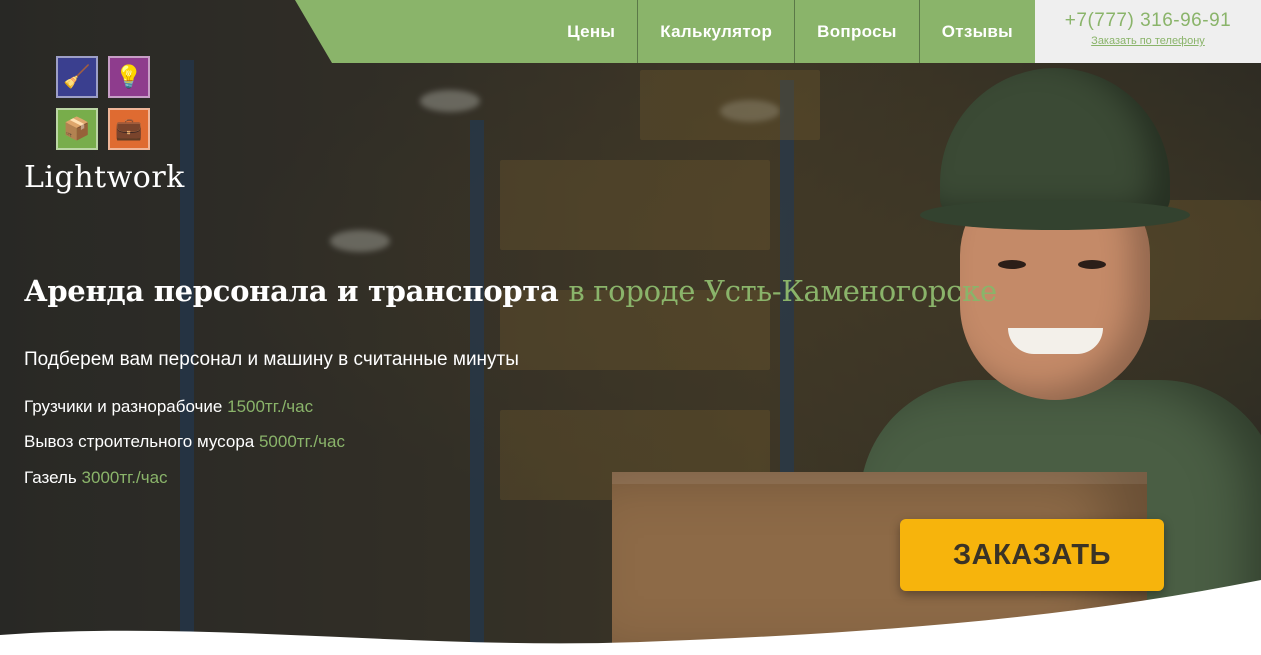  I want to click on price-row: Вывоз строительного мусора 5000тг./час, so click(184, 442).